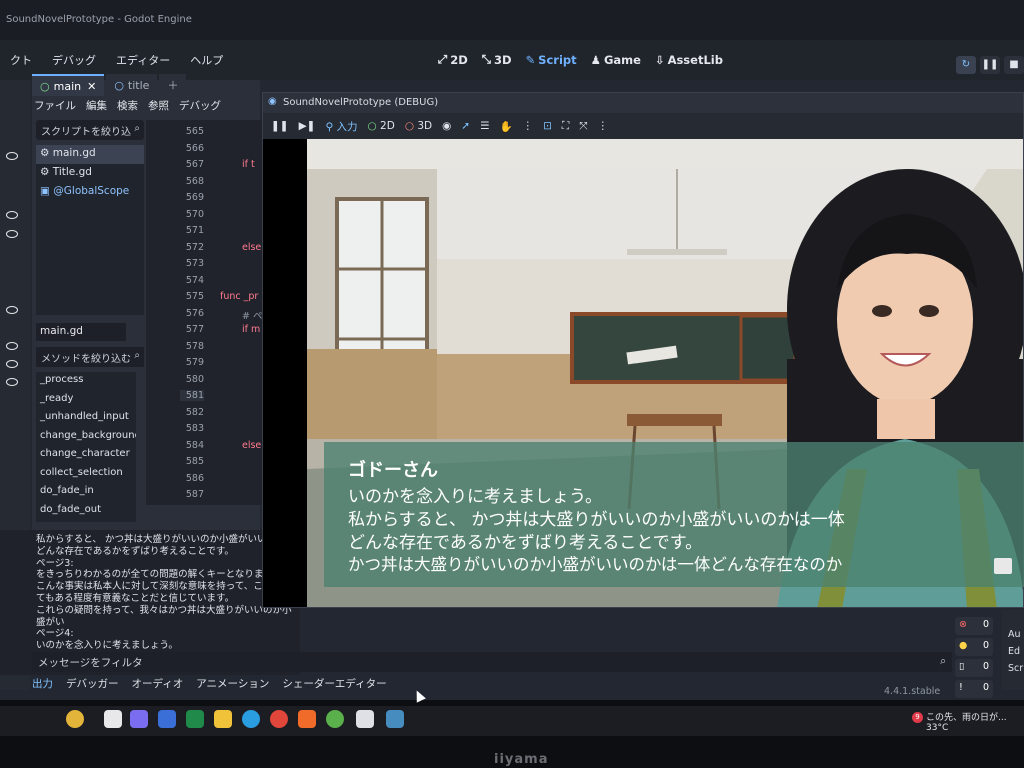 The image size is (1024, 768). What do you see at coordinates (200, 105) in the screenshot?
I see `script-menu-debug: デバッグ` at bounding box center [200, 105].